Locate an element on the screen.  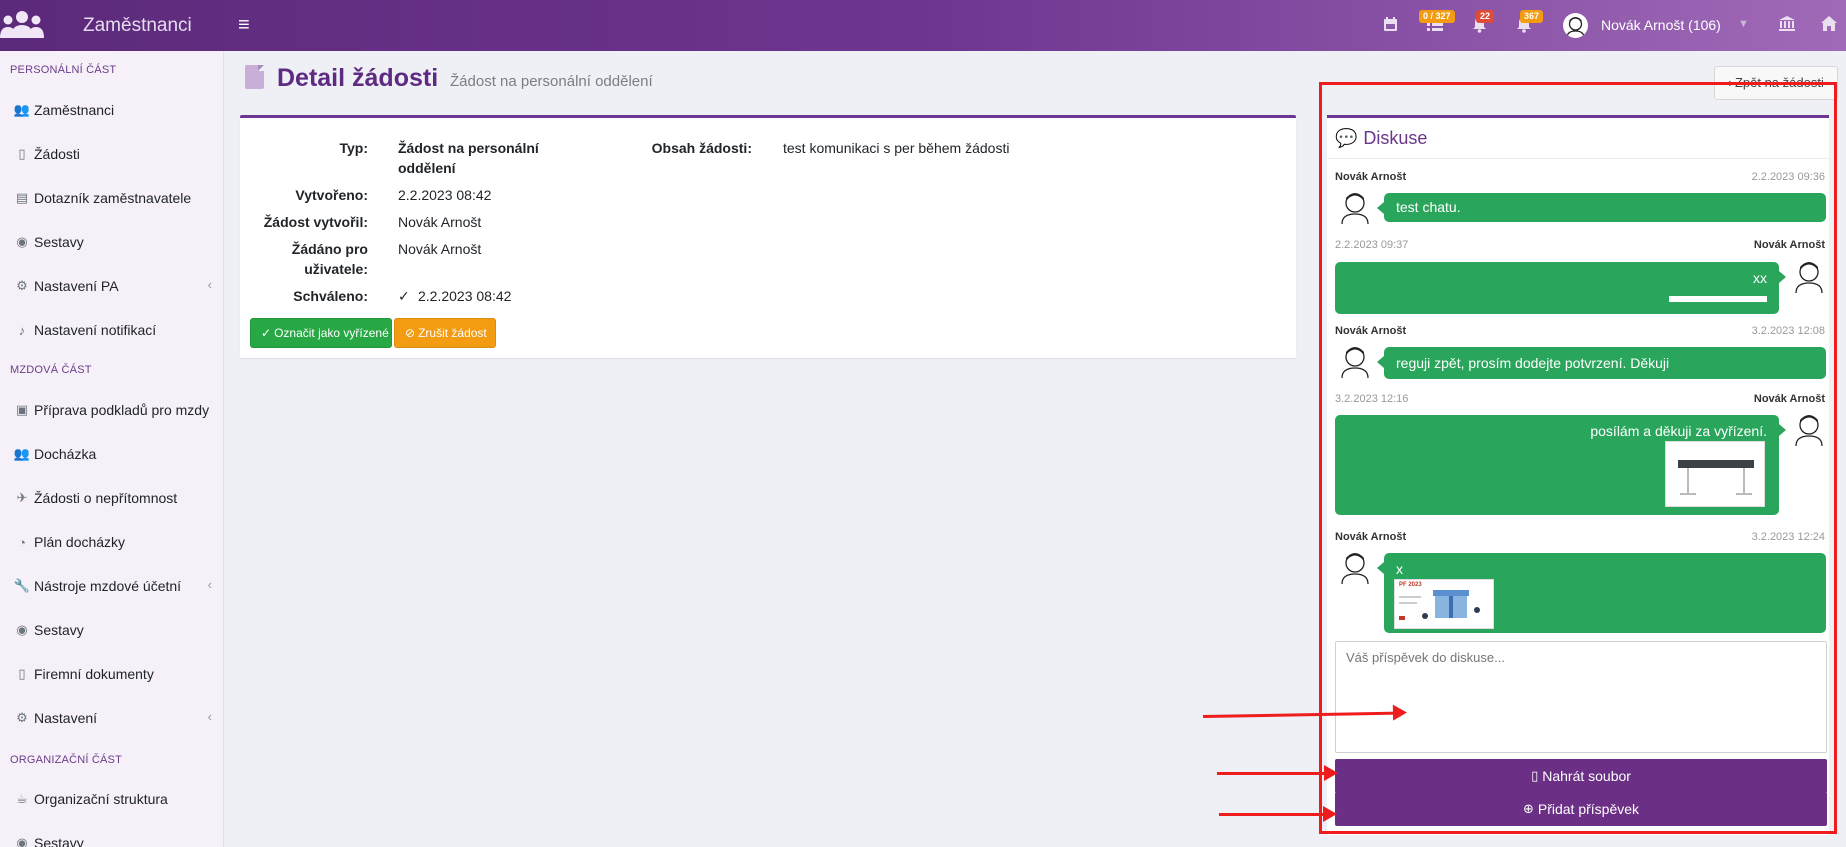
mark-resolved-label: Označit jako vyřízené is located at coordinates (331, 333).